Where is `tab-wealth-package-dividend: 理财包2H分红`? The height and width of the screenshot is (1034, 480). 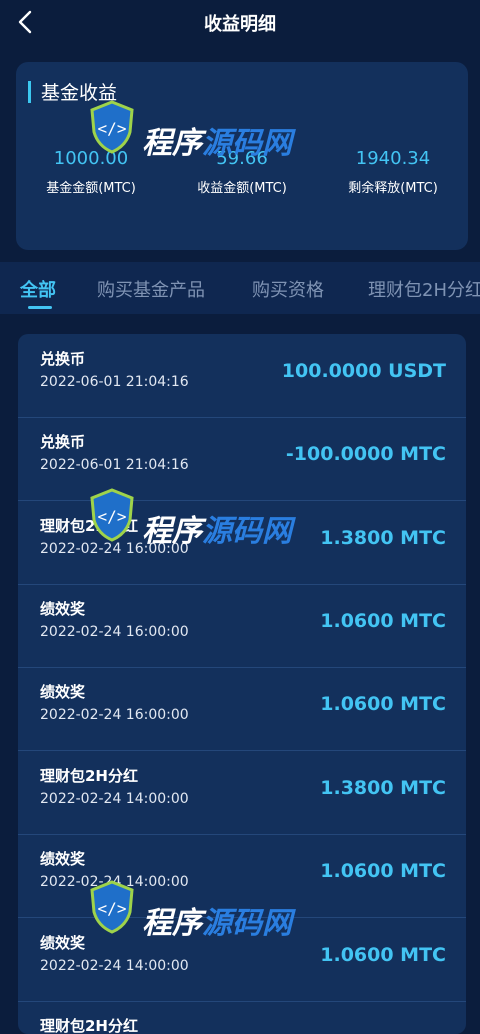 tab-wealth-package-dividend: 理财包2H分红 is located at coordinates (424, 289).